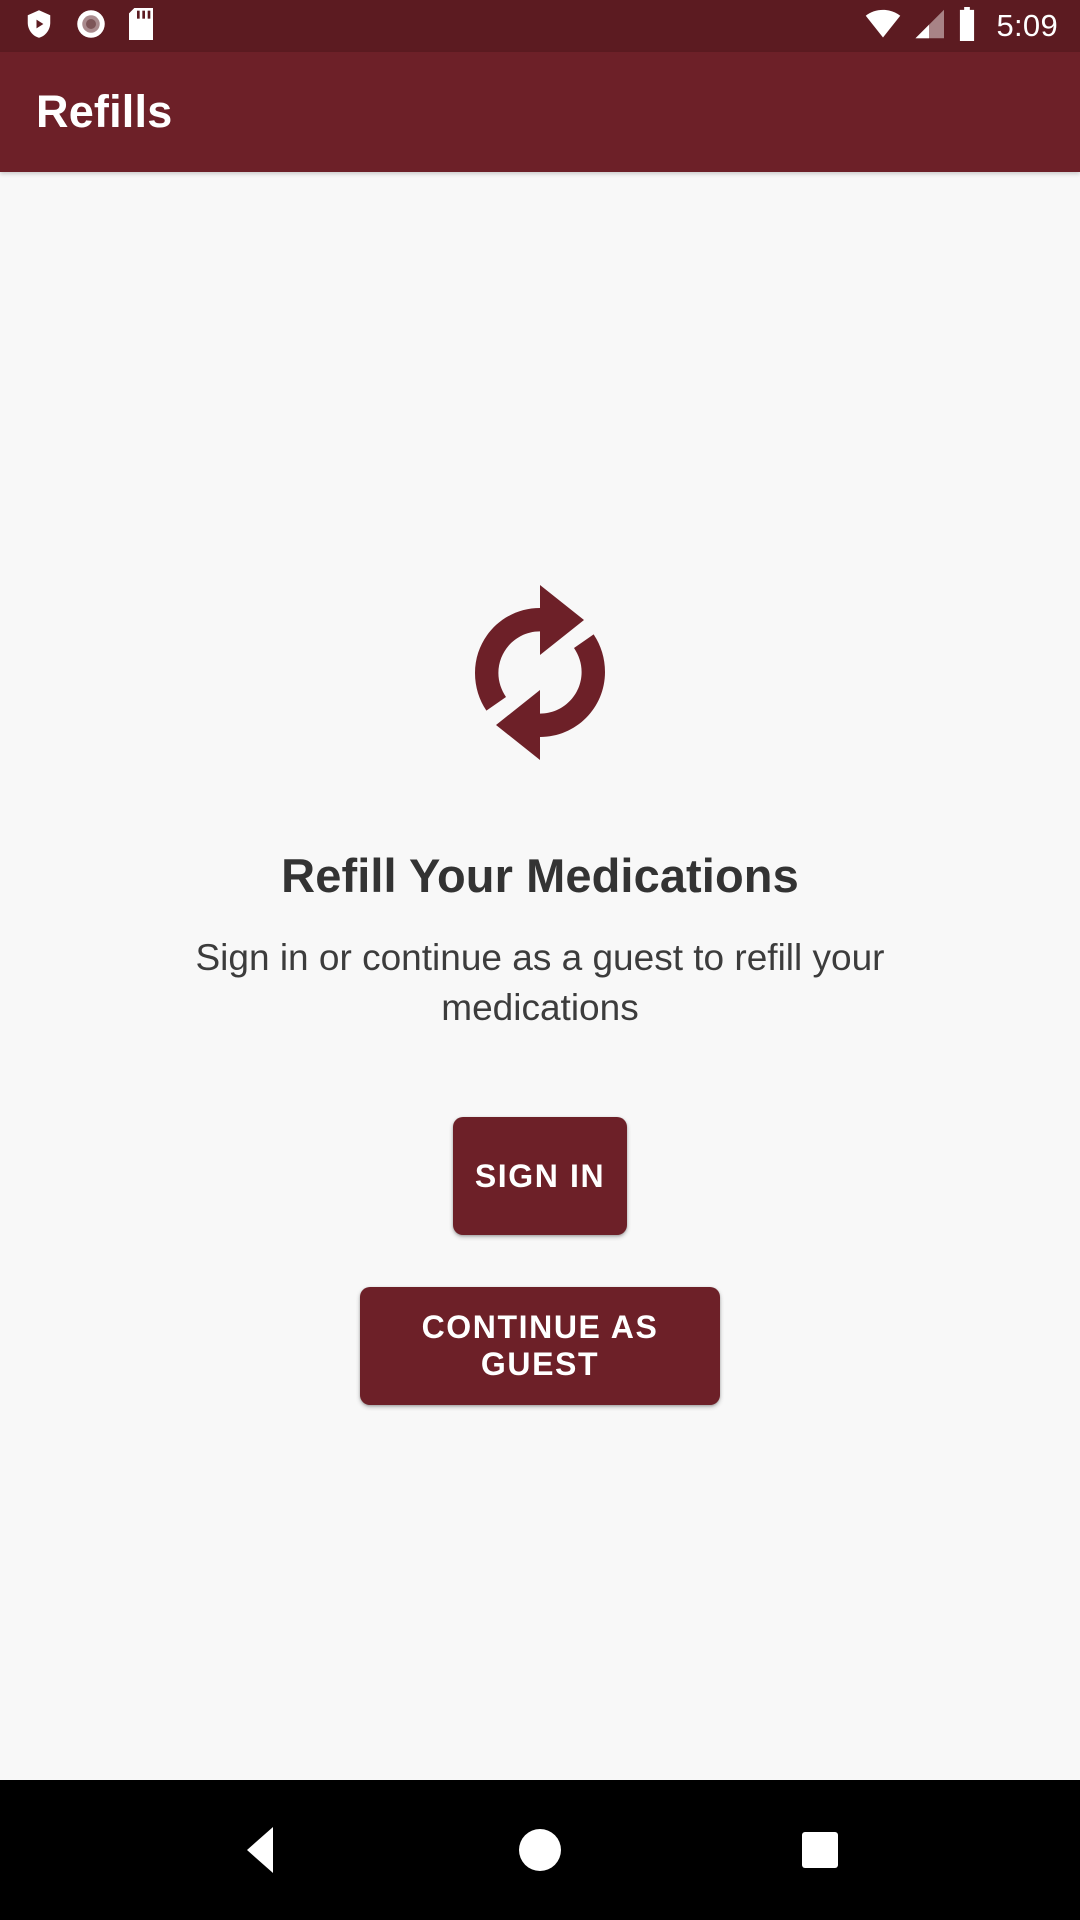 Image resolution: width=1080 pixels, height=1920 pixels. What do you see at coordinates (104, 111) in the screenshot?
I see `page-title: Refills` at bounding box center [104, 111].